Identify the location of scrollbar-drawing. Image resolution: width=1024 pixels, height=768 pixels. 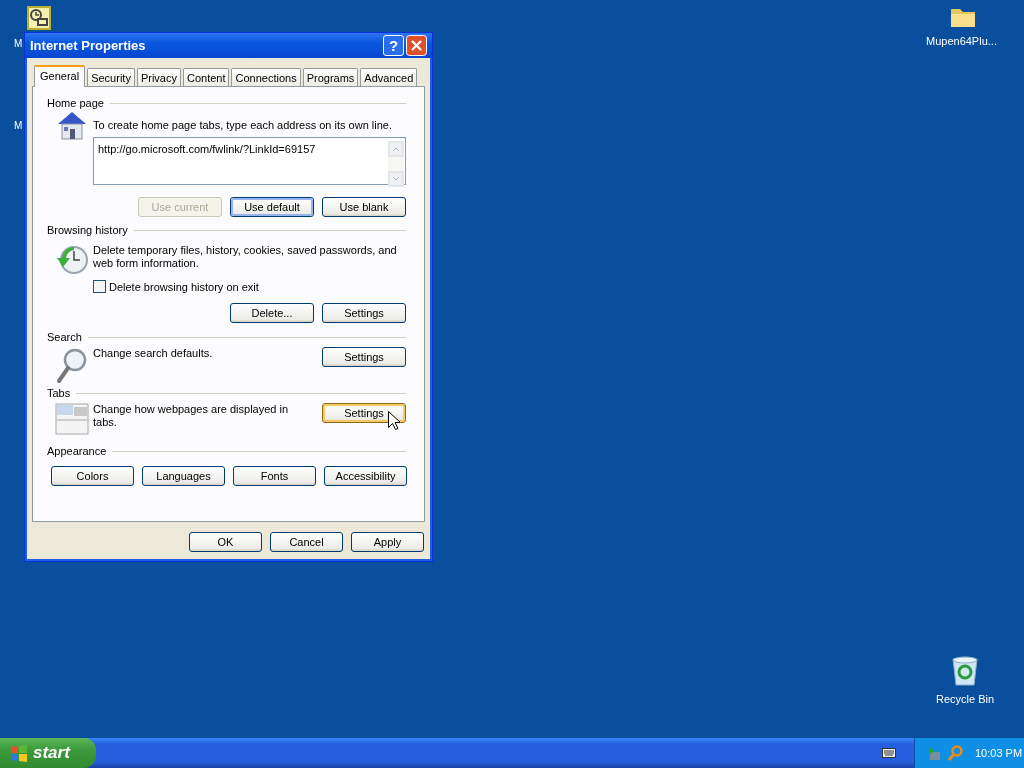
(396, 164).